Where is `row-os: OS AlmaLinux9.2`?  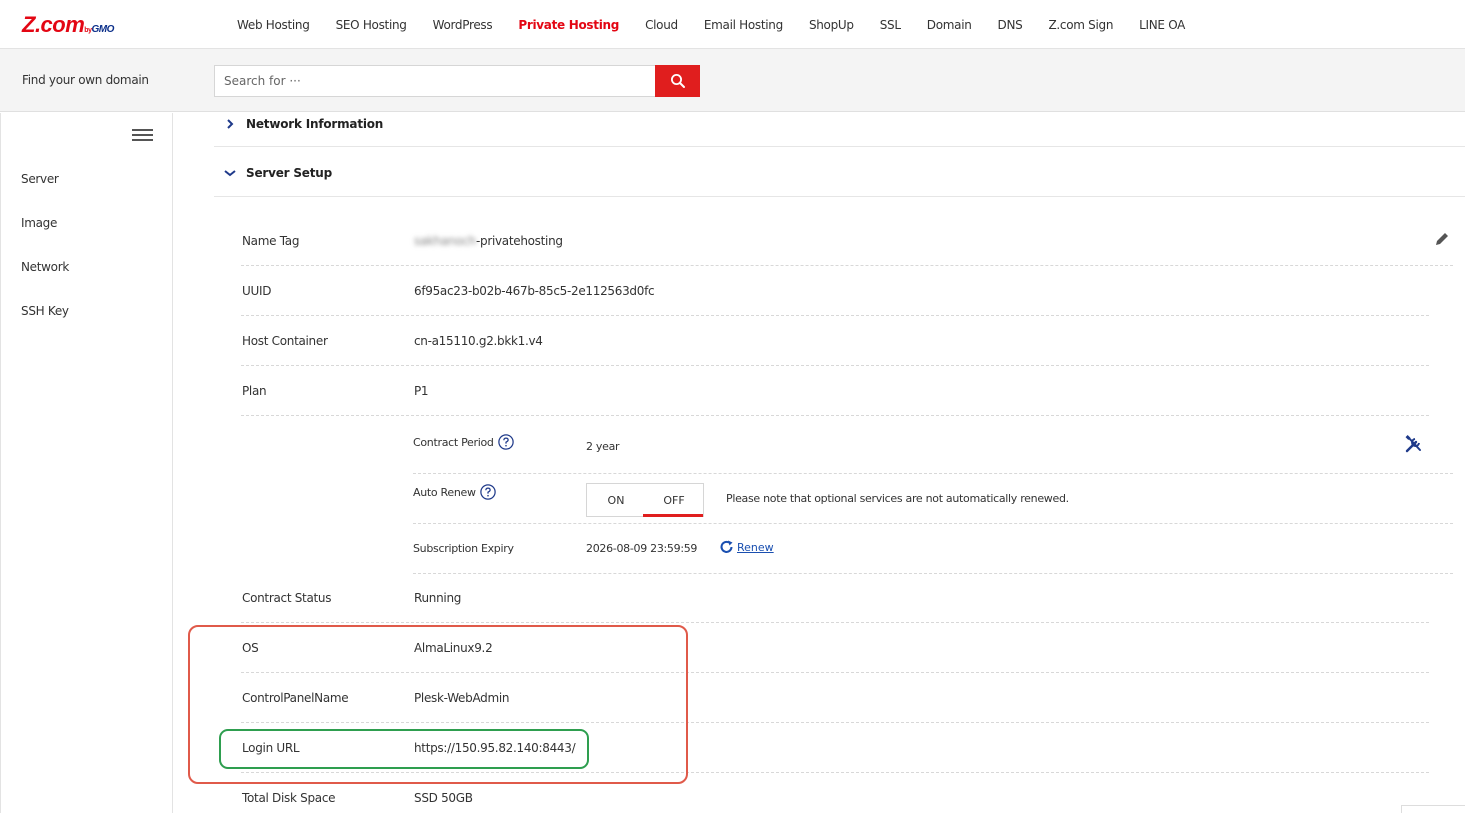
row-os: OS AlmaLinux9.2 is located at coordinates (835, 648).